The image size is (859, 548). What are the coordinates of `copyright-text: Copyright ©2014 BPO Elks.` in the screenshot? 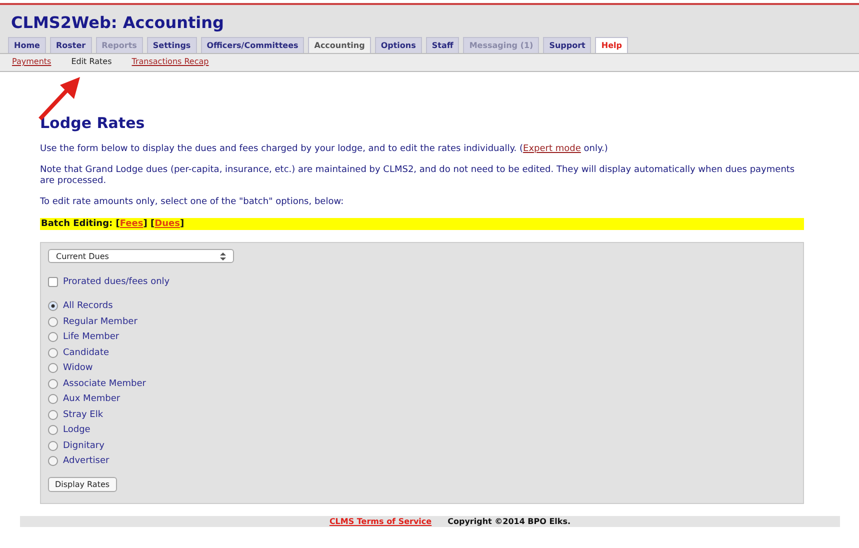 It's located at (509, 521).